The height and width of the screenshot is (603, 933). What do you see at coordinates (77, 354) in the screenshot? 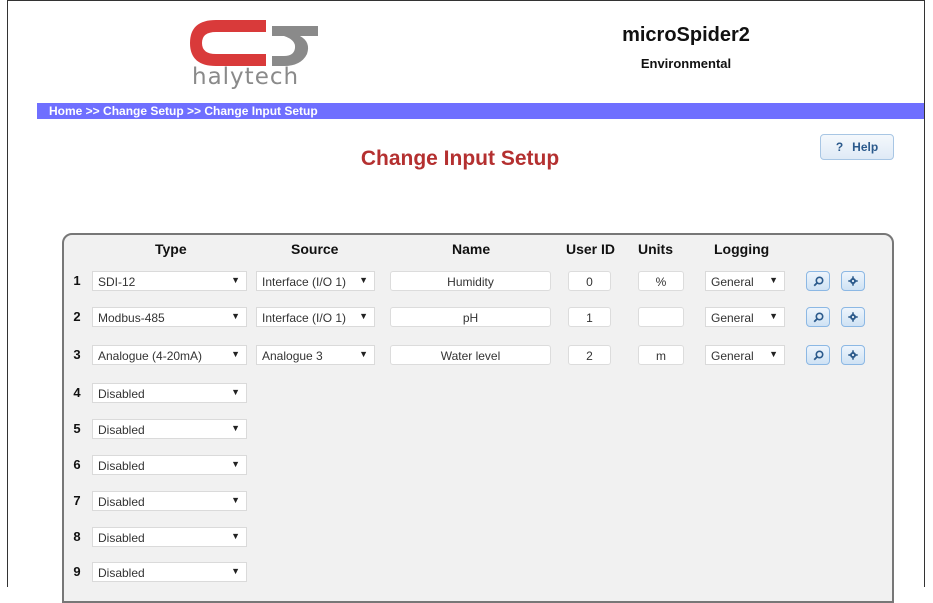
I see `row-number: 3` at bounding box center [77, 354].